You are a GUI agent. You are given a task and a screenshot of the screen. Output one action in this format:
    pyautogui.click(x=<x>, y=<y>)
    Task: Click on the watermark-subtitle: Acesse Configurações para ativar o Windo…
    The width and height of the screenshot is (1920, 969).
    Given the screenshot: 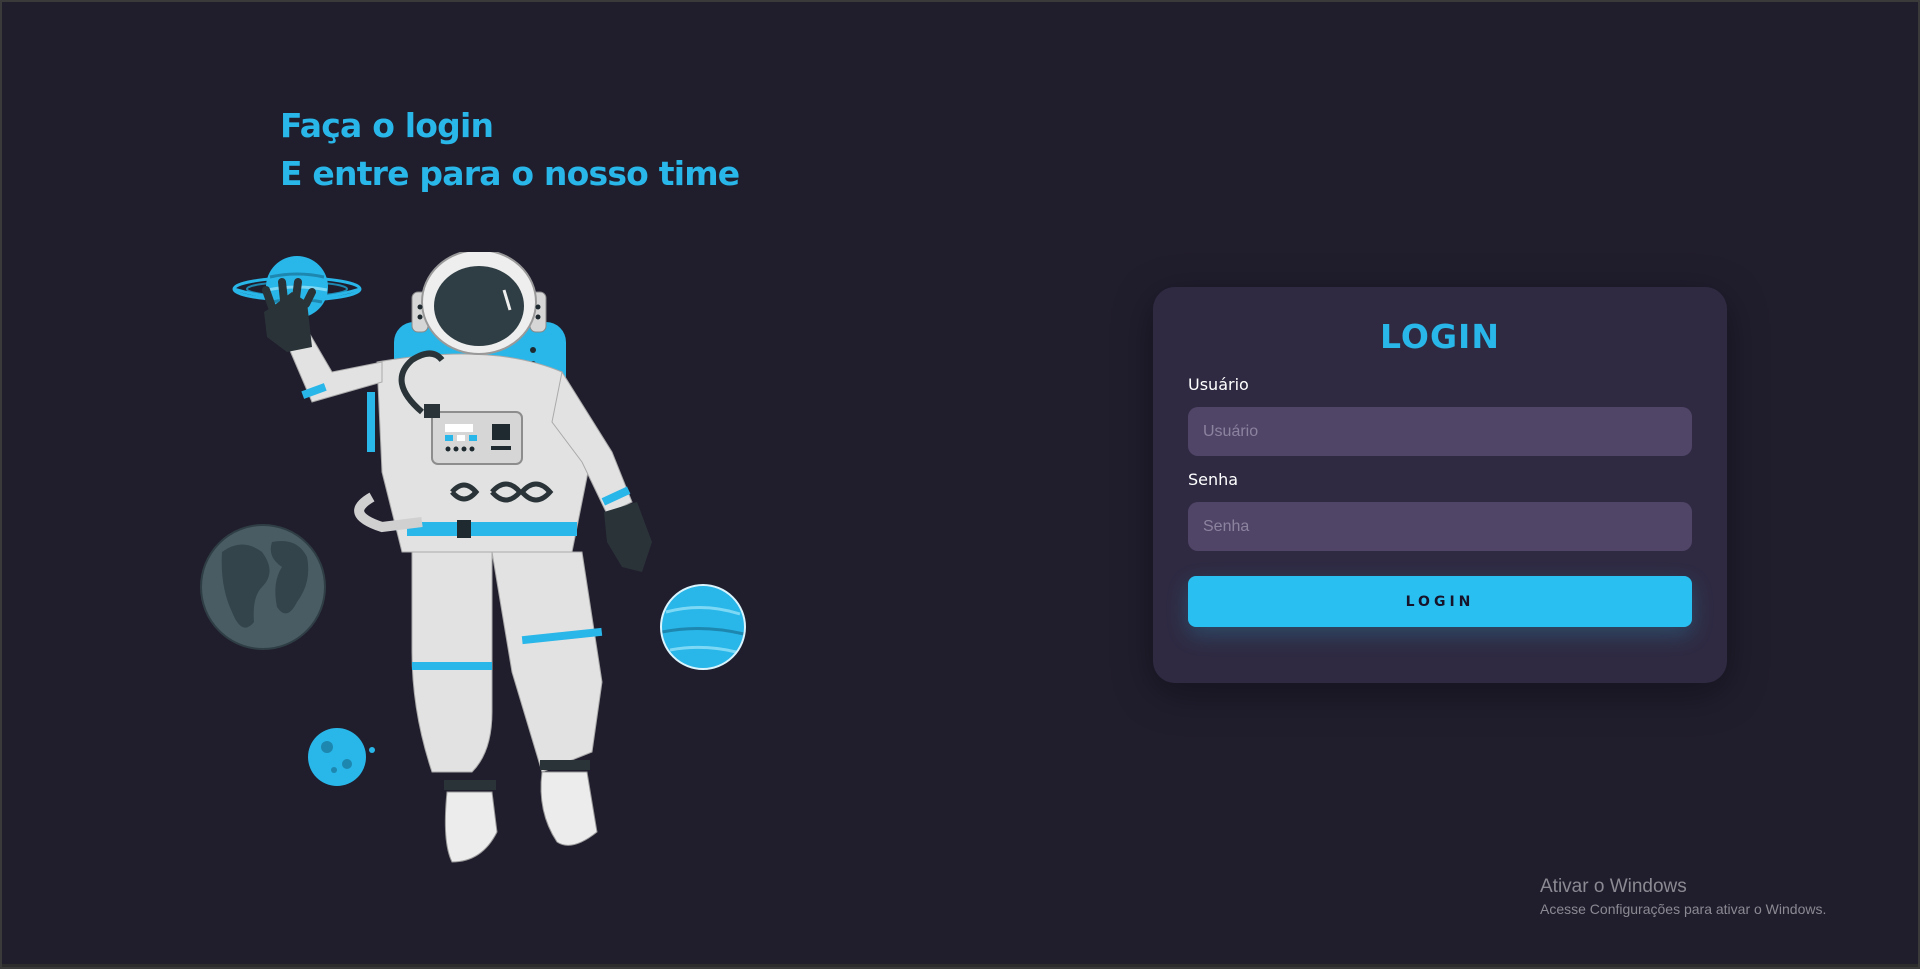 What is the action you would take?
    pyautogui.click(x=1683, y=909)
    